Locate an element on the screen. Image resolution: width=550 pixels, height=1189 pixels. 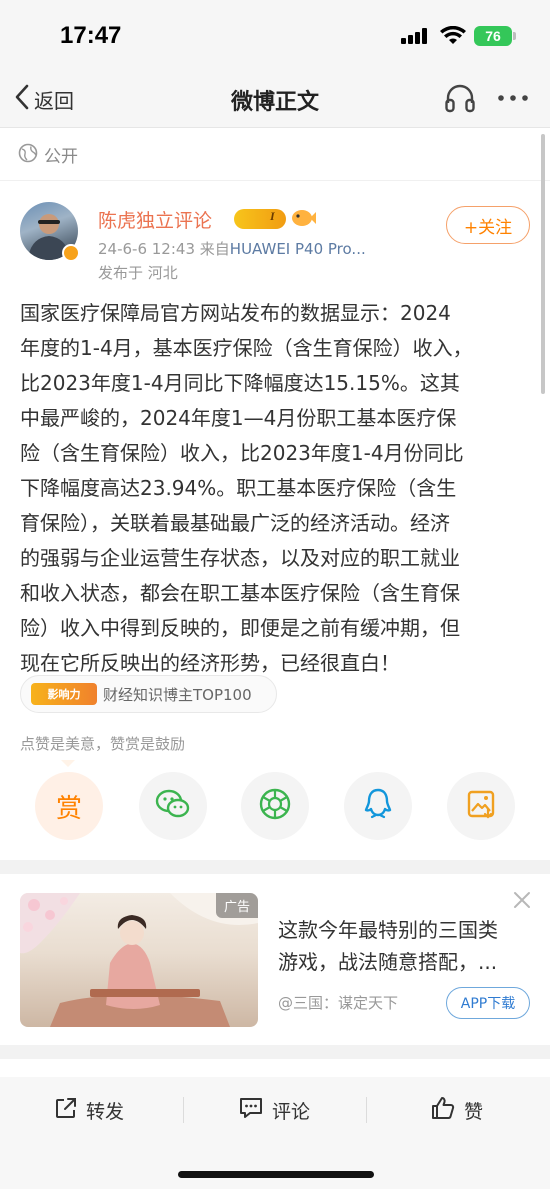
comment-button: 评论 is located at coordinates (274, 1110).